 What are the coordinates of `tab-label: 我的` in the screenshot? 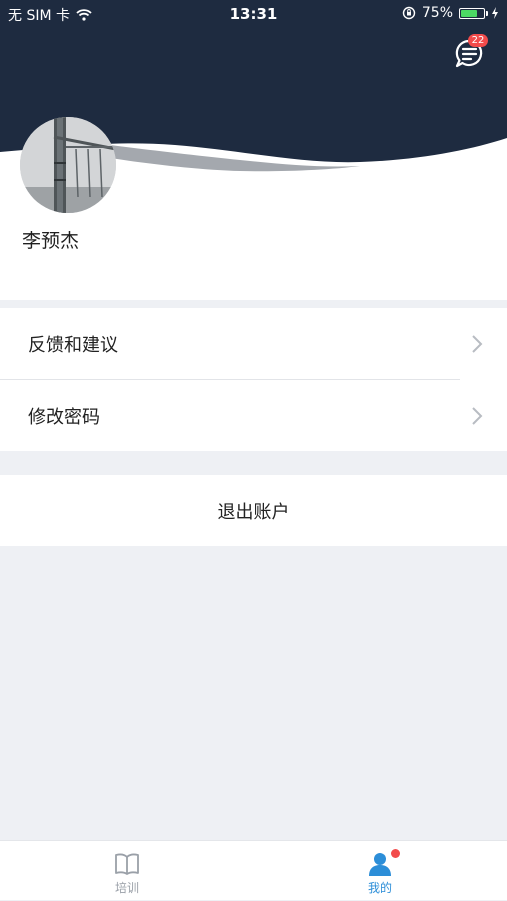 It's located at (379, 888).